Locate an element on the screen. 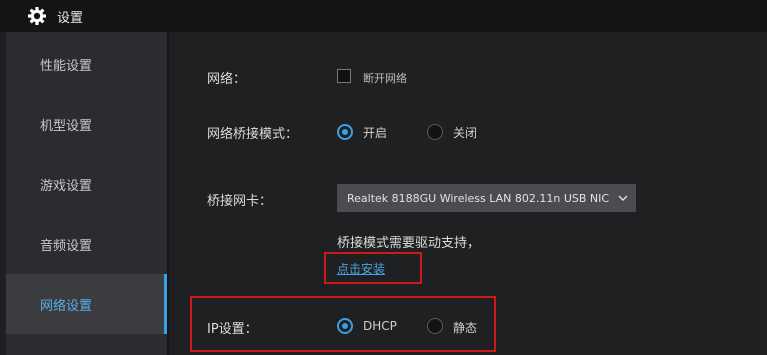 The width and height of the screenshot is (767, 355). install-driver-link: 点击安装 is located at coordinates (361, 268).